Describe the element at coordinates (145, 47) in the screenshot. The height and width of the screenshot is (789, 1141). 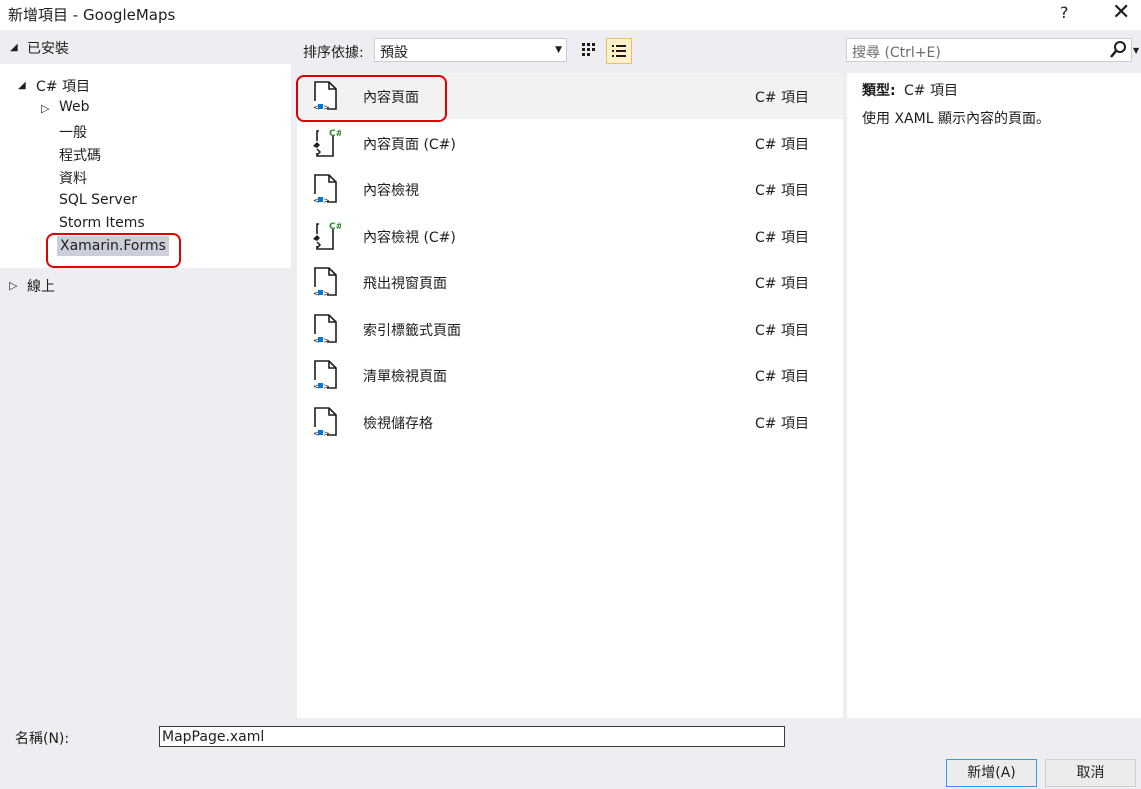
I see `installed-header: ◢ 已安裝` at that location.